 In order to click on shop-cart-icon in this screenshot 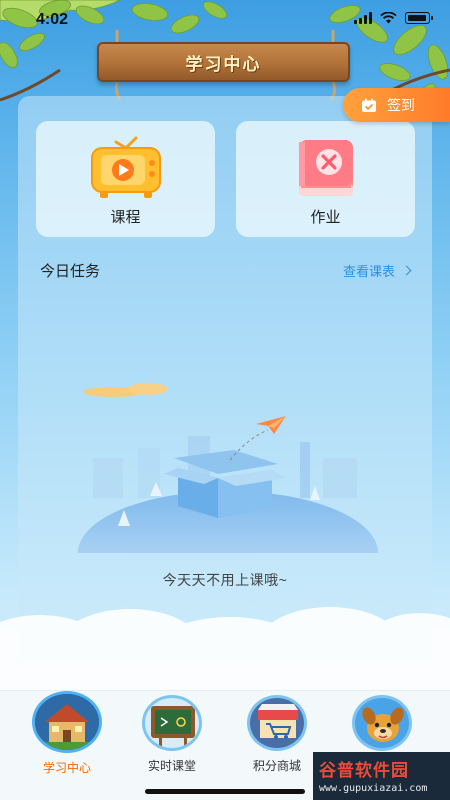, I will do `click(277, 723)`.